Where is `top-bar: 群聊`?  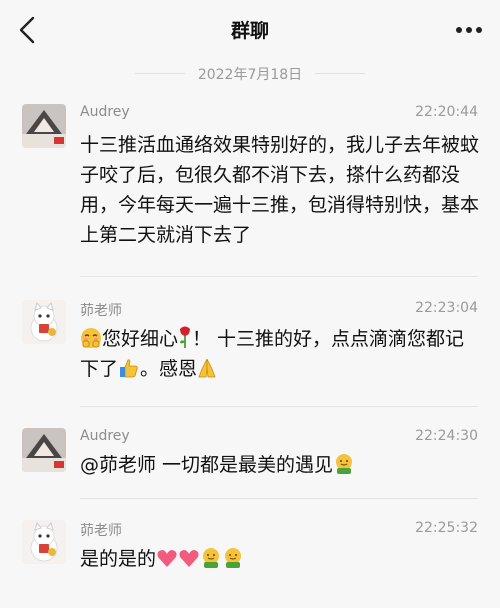
top-bar: 群聊 is located at coordinates (250, 30).